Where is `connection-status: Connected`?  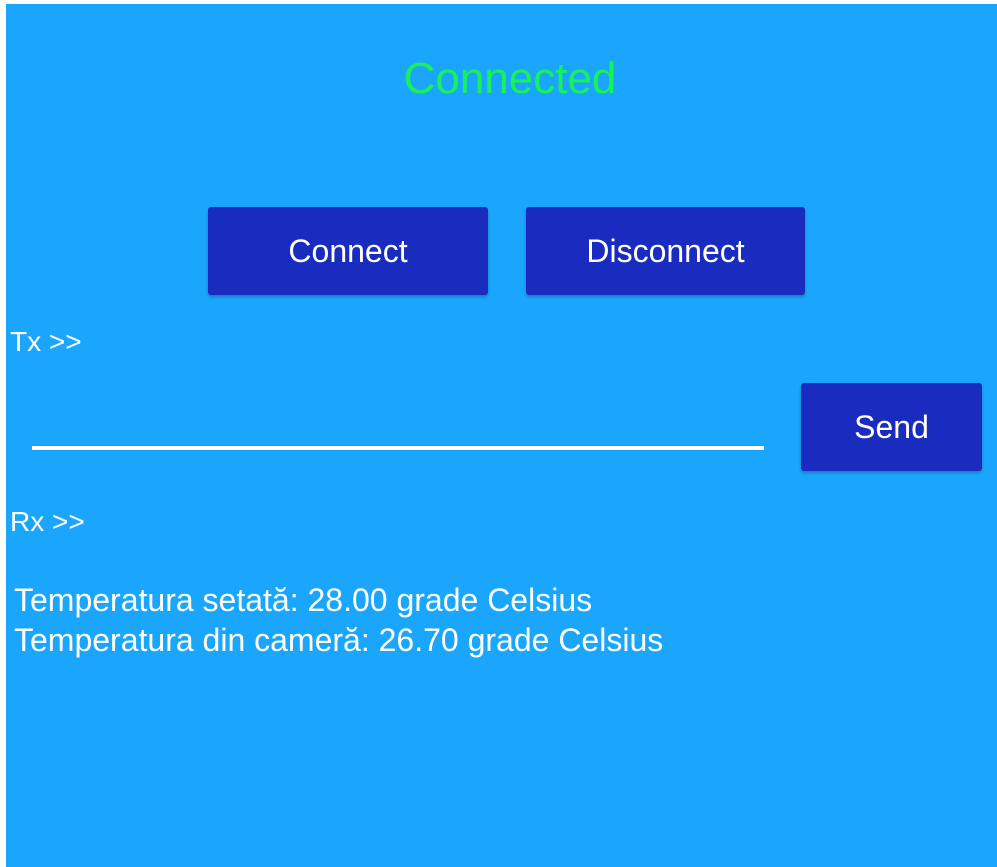 connection-status: Connected is located at coordinates (510, 78).